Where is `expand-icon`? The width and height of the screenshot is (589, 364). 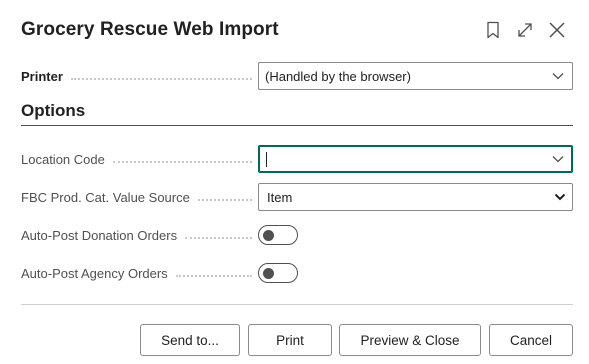 expand-icon is located at coordinates (525, 30).